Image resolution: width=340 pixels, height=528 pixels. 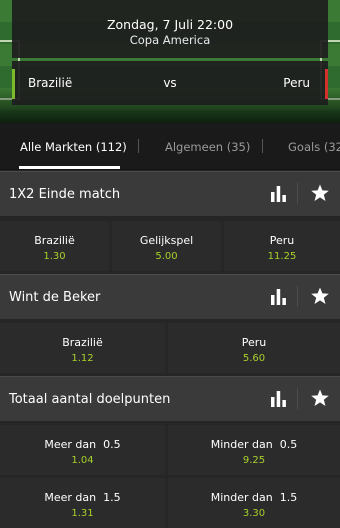 What do you see at coordinates (326, 84) in the screenshot?
I see `away-team-marker` at bounding box center [326, 84].